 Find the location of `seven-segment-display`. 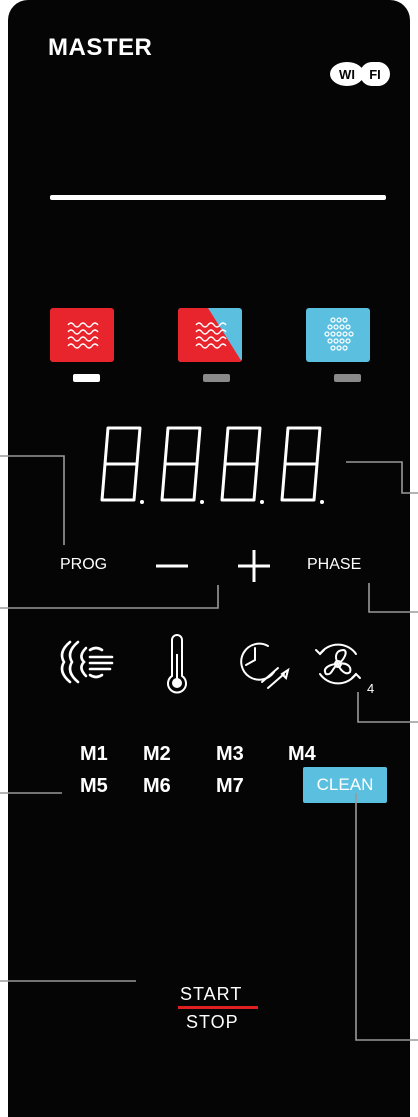

seven-segment-display is located at coordinates (212, 465).